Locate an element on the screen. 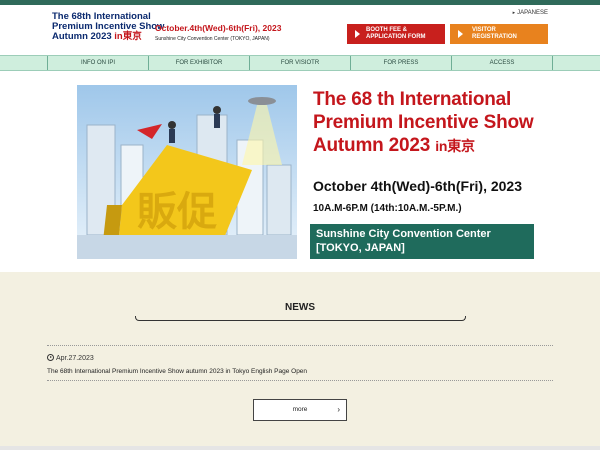 This screenshot has height=450, width=600. logo-year: Autumn 2023 is located at coordinates (82, 36).